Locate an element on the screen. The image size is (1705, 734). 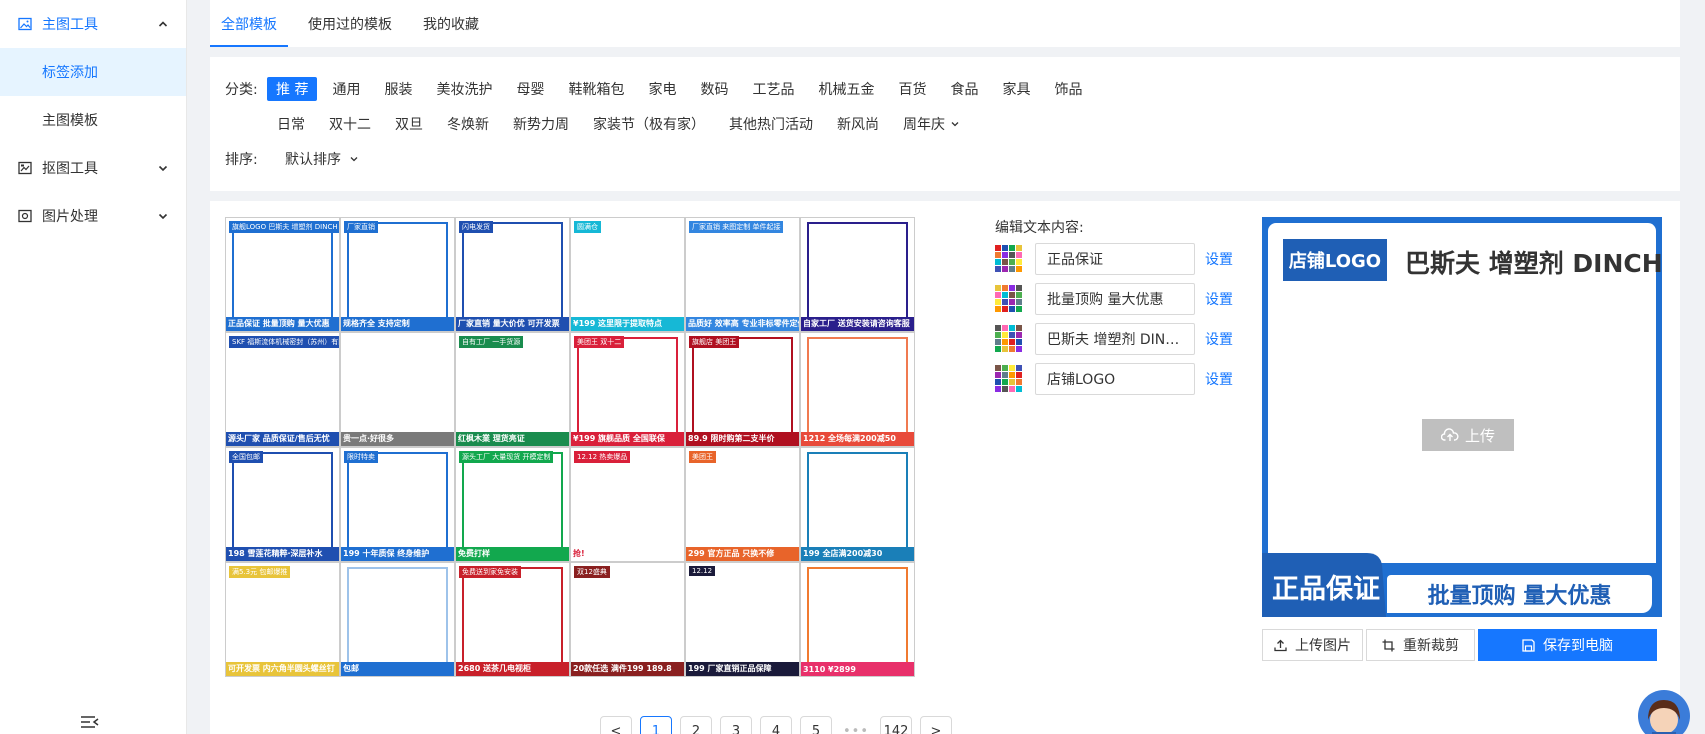
upload-image-button: 上传图片 is located at coordinates (1312, 645).